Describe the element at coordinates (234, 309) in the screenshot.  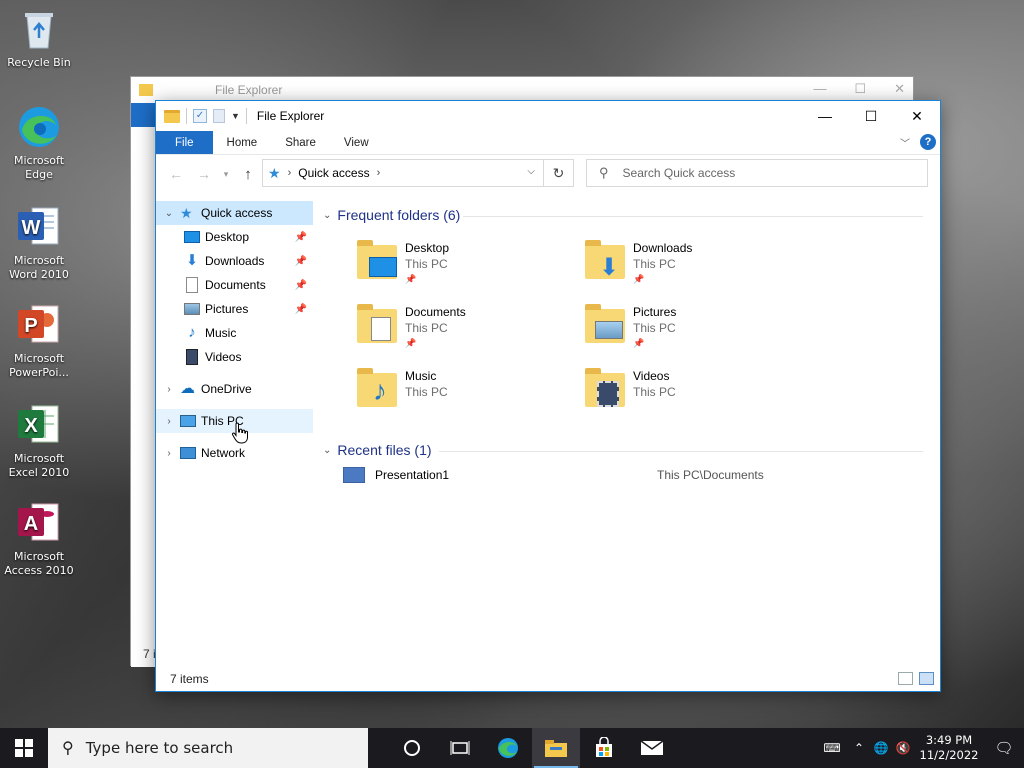
I see `nav-item-pictures: Pictures 📌` at that location.